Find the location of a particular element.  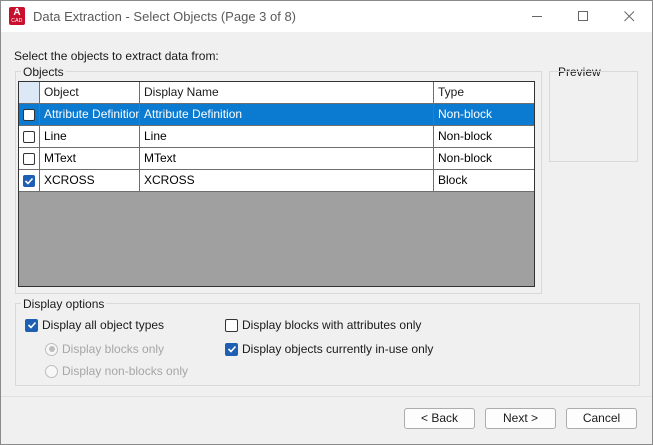

preview-pane is located at coordinates (593, 116).